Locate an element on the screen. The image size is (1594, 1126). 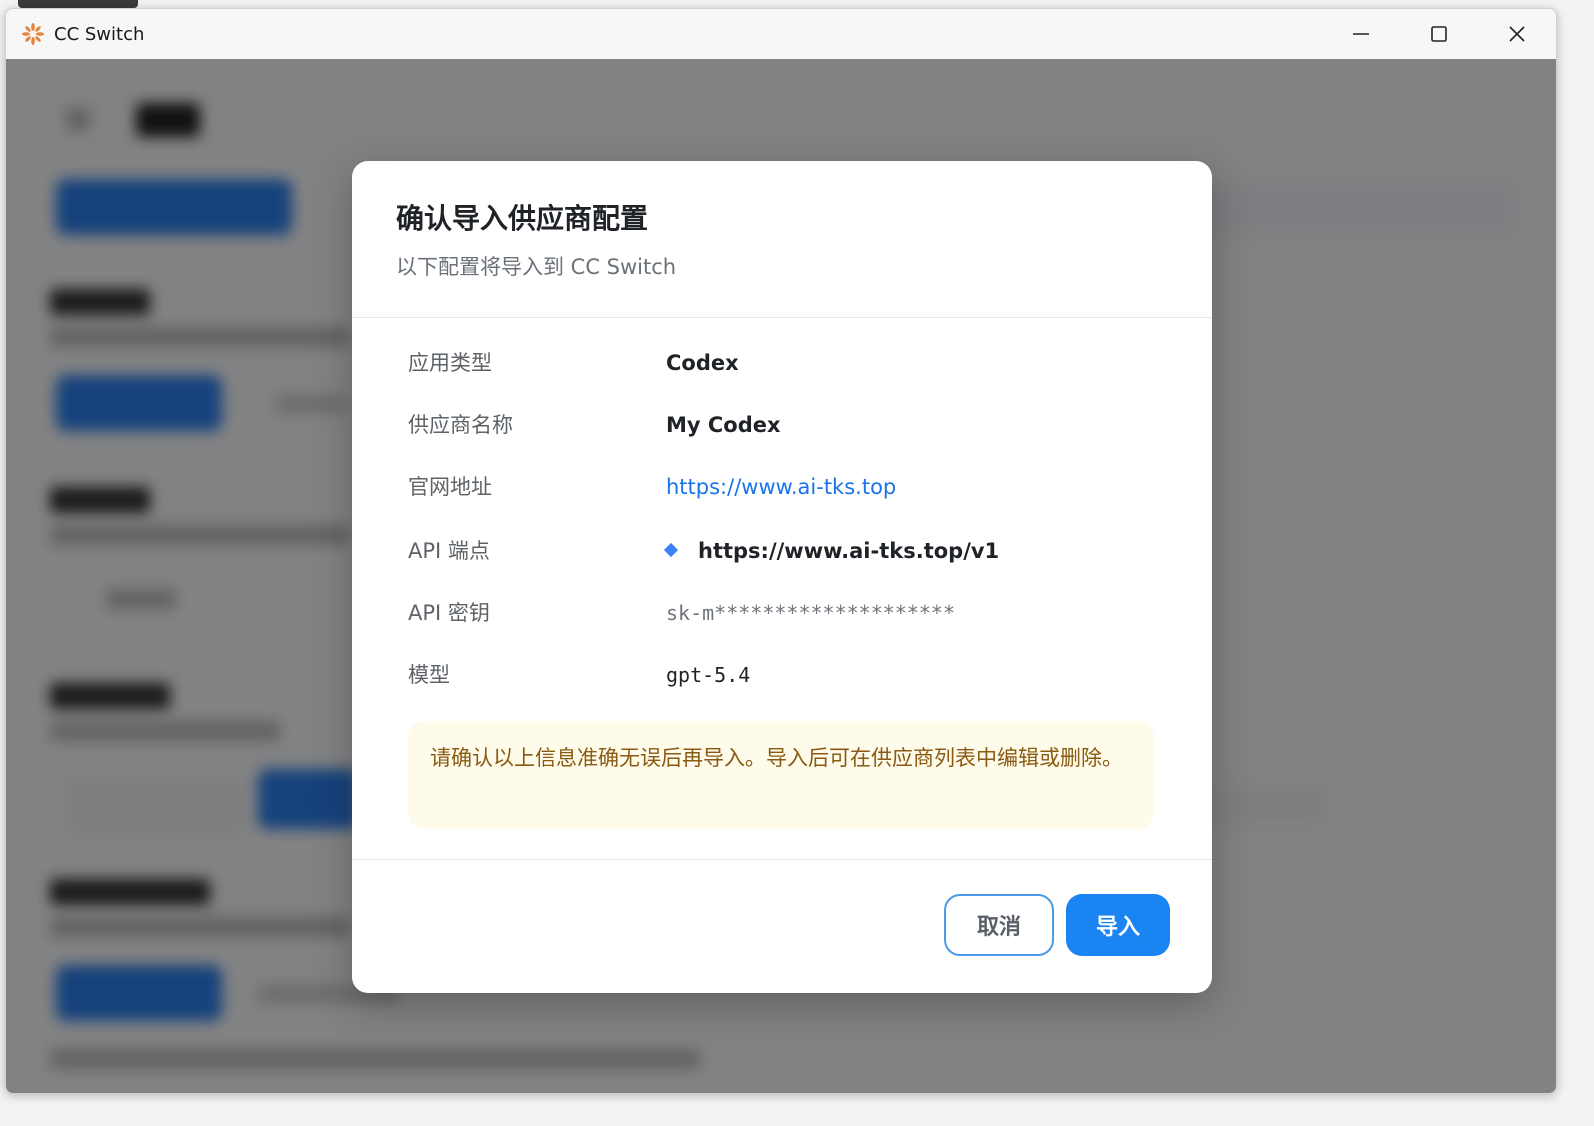
app-type-value: Codex is located at coordinates (702, 363).